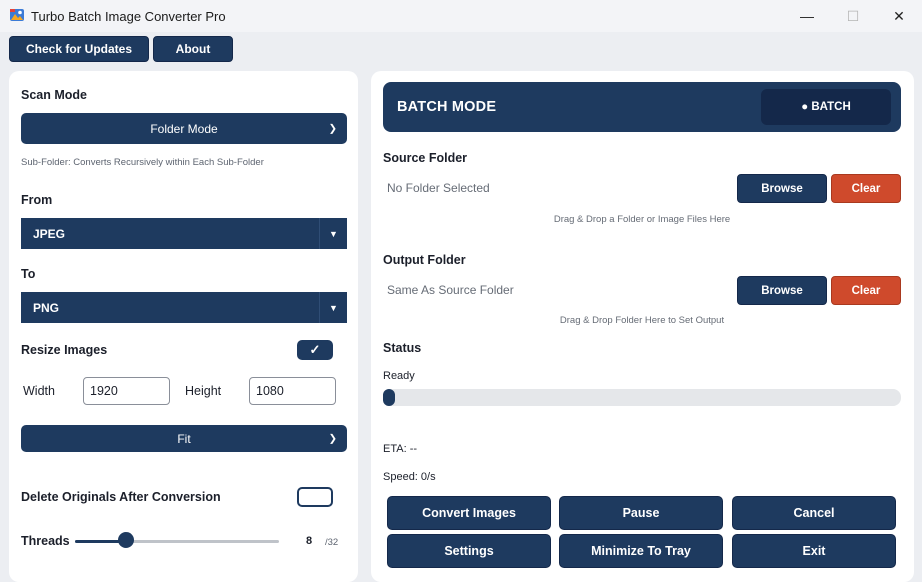 This screenshot has height=582, width=922. What do you see at coordinates (121, 497) in the screenshot?
I see `delete-originals-label: Delete Originals After Conversion` at bounding box center [121, 497].